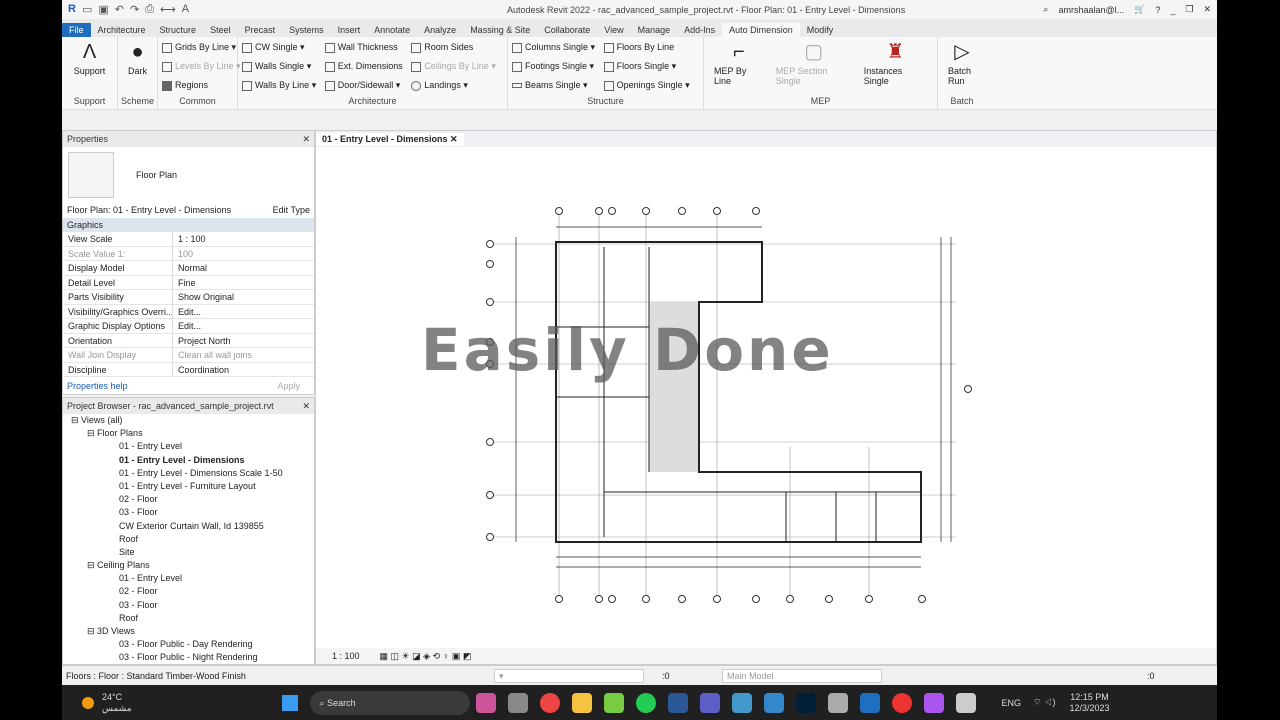 This screenshot has height=720, width=1280. I want to click on word-icon, so click(677, 702).